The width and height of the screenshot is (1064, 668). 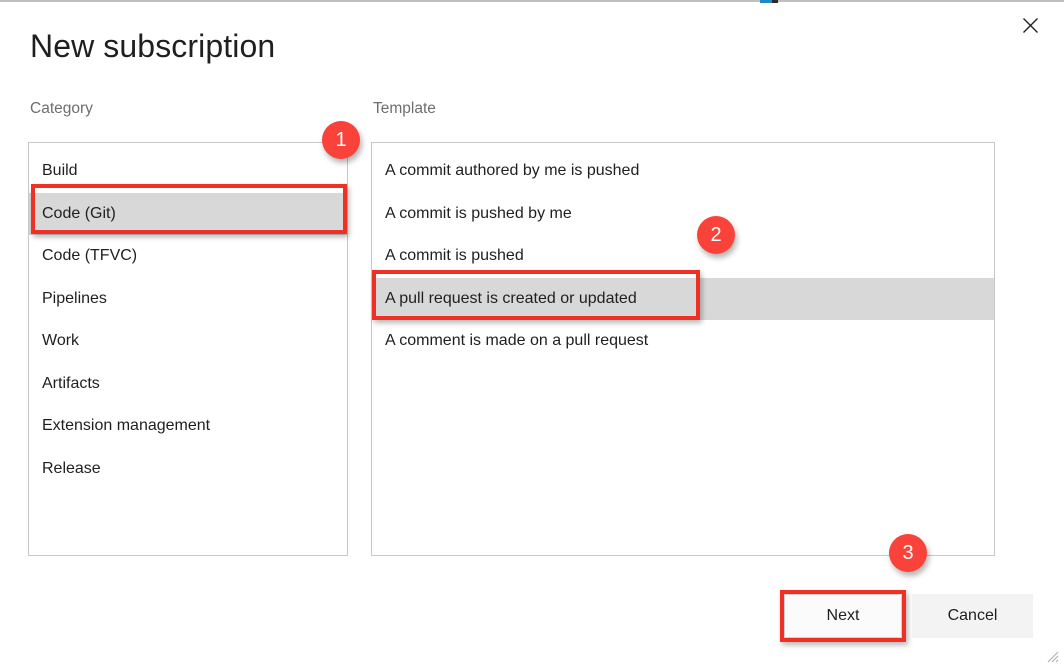 I want to click on category-item-release: Release, so click(x=188, y=469).